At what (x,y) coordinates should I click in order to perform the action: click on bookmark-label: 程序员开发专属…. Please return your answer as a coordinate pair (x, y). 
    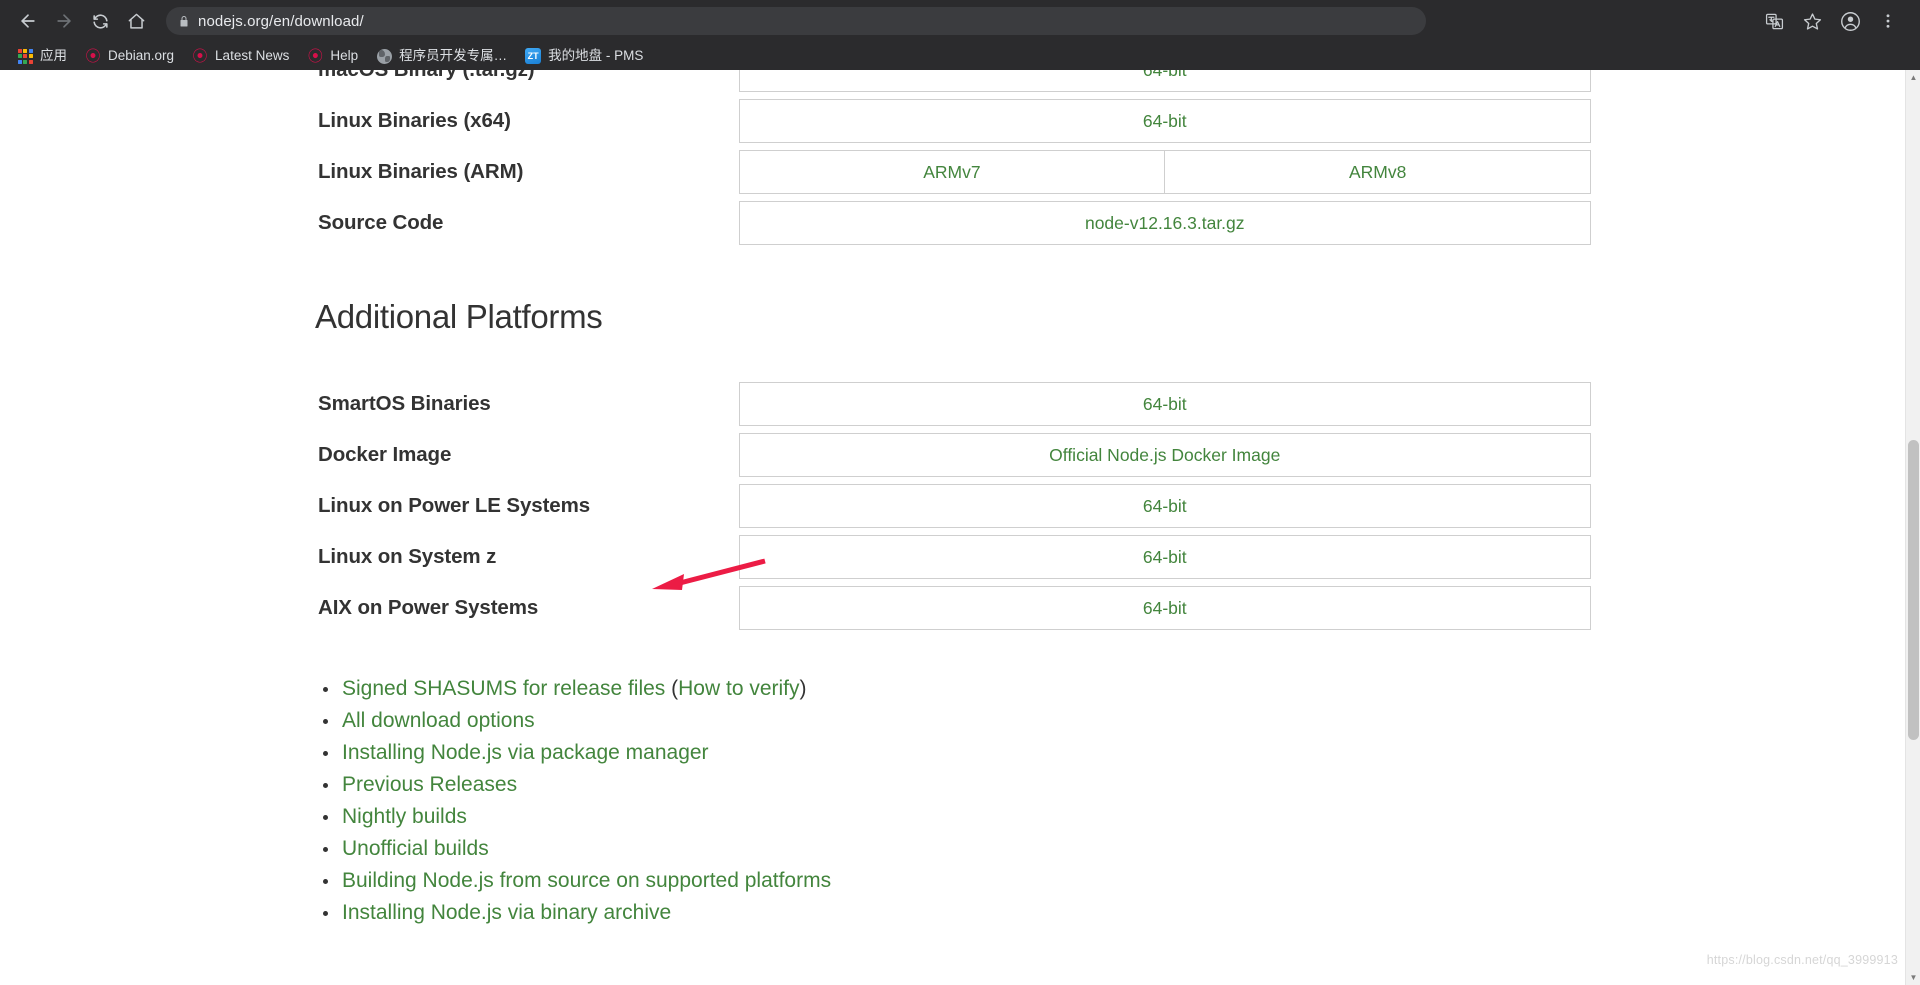
    Looking at the image, I should click on (453, 55).